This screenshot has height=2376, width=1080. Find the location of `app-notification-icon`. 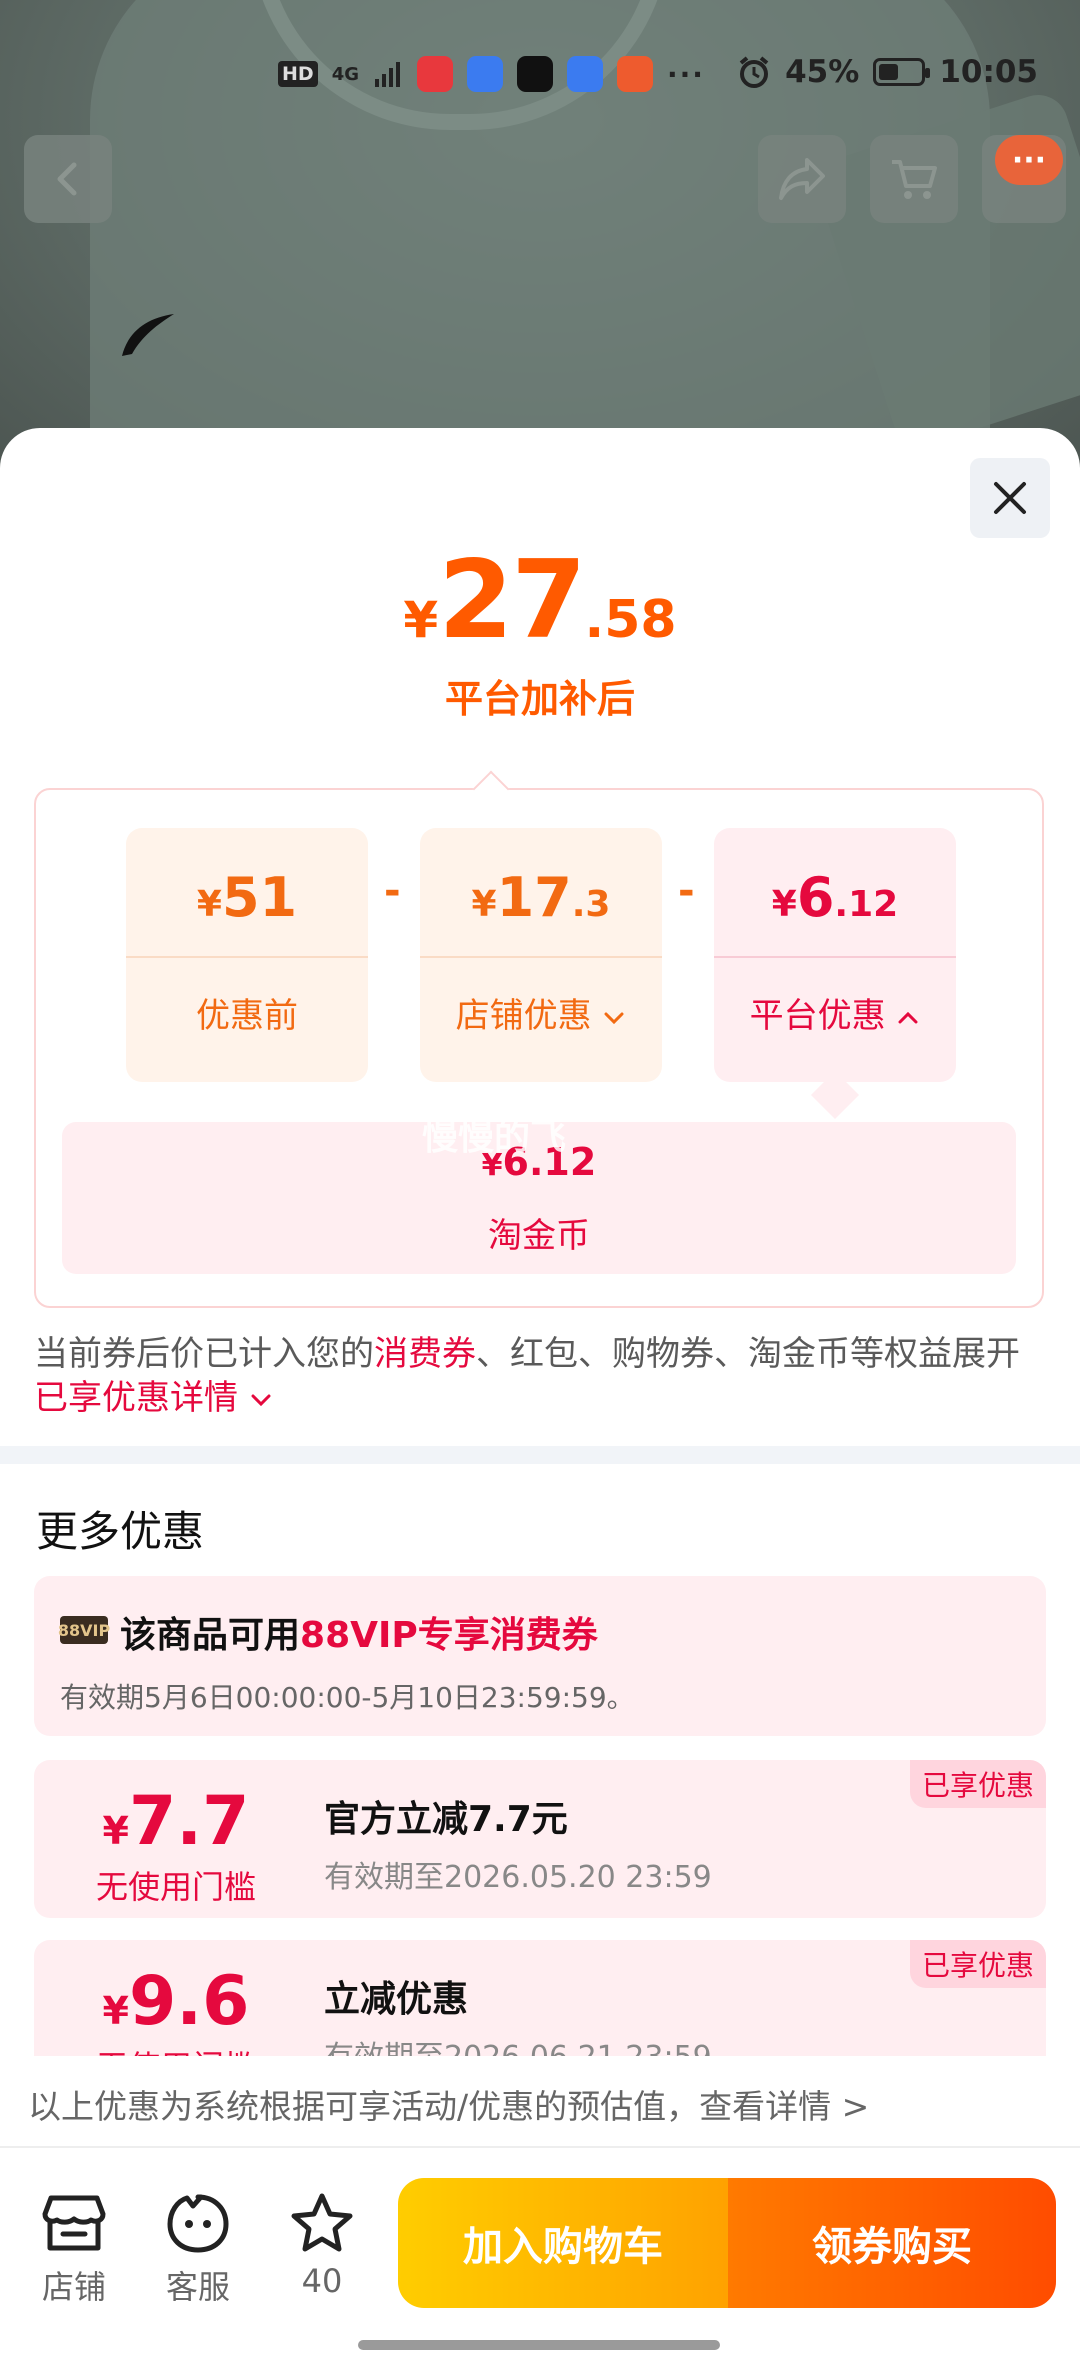

app-notification-icon is located at coordinates (435, 74).